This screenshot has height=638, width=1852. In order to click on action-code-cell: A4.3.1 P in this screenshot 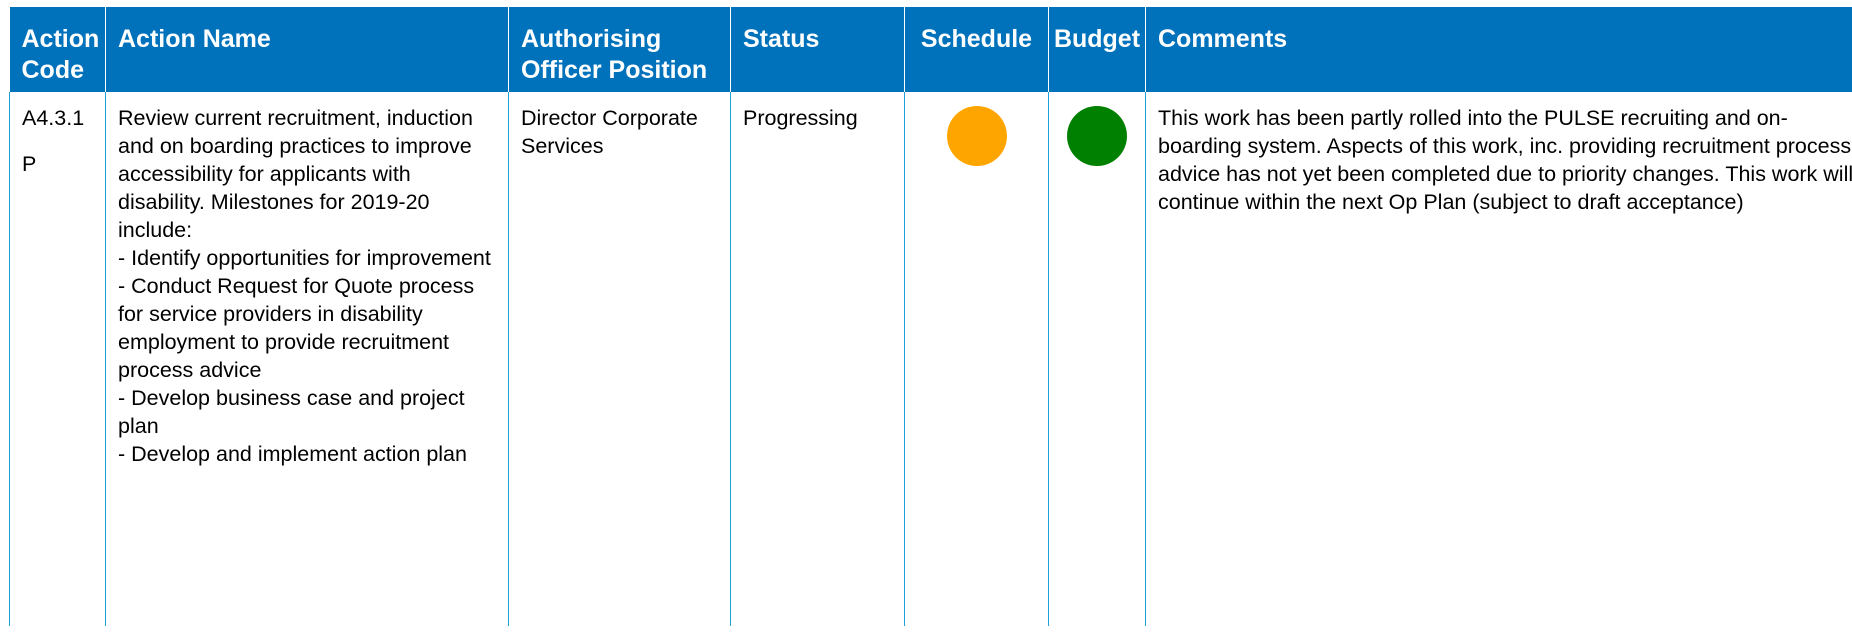, I will do `click(57, 359)`.